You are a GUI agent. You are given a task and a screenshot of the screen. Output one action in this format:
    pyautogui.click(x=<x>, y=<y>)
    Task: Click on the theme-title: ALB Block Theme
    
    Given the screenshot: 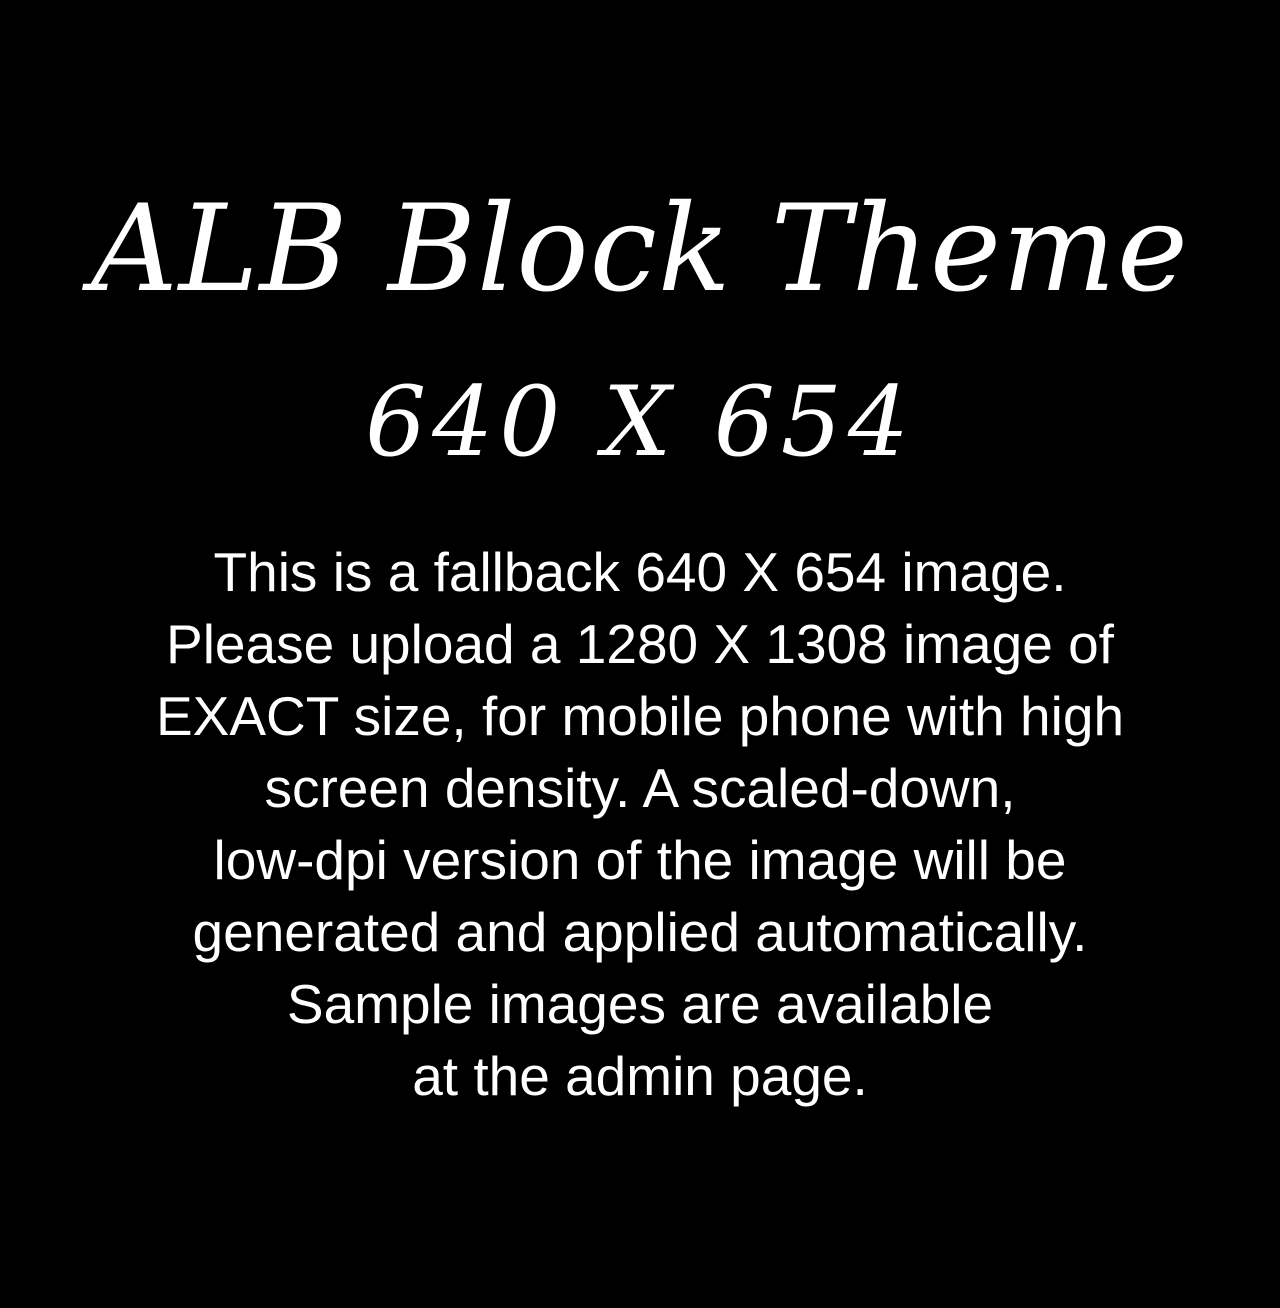 What is the action you would take?
    pyautogui.click(x=640, y=249)
    